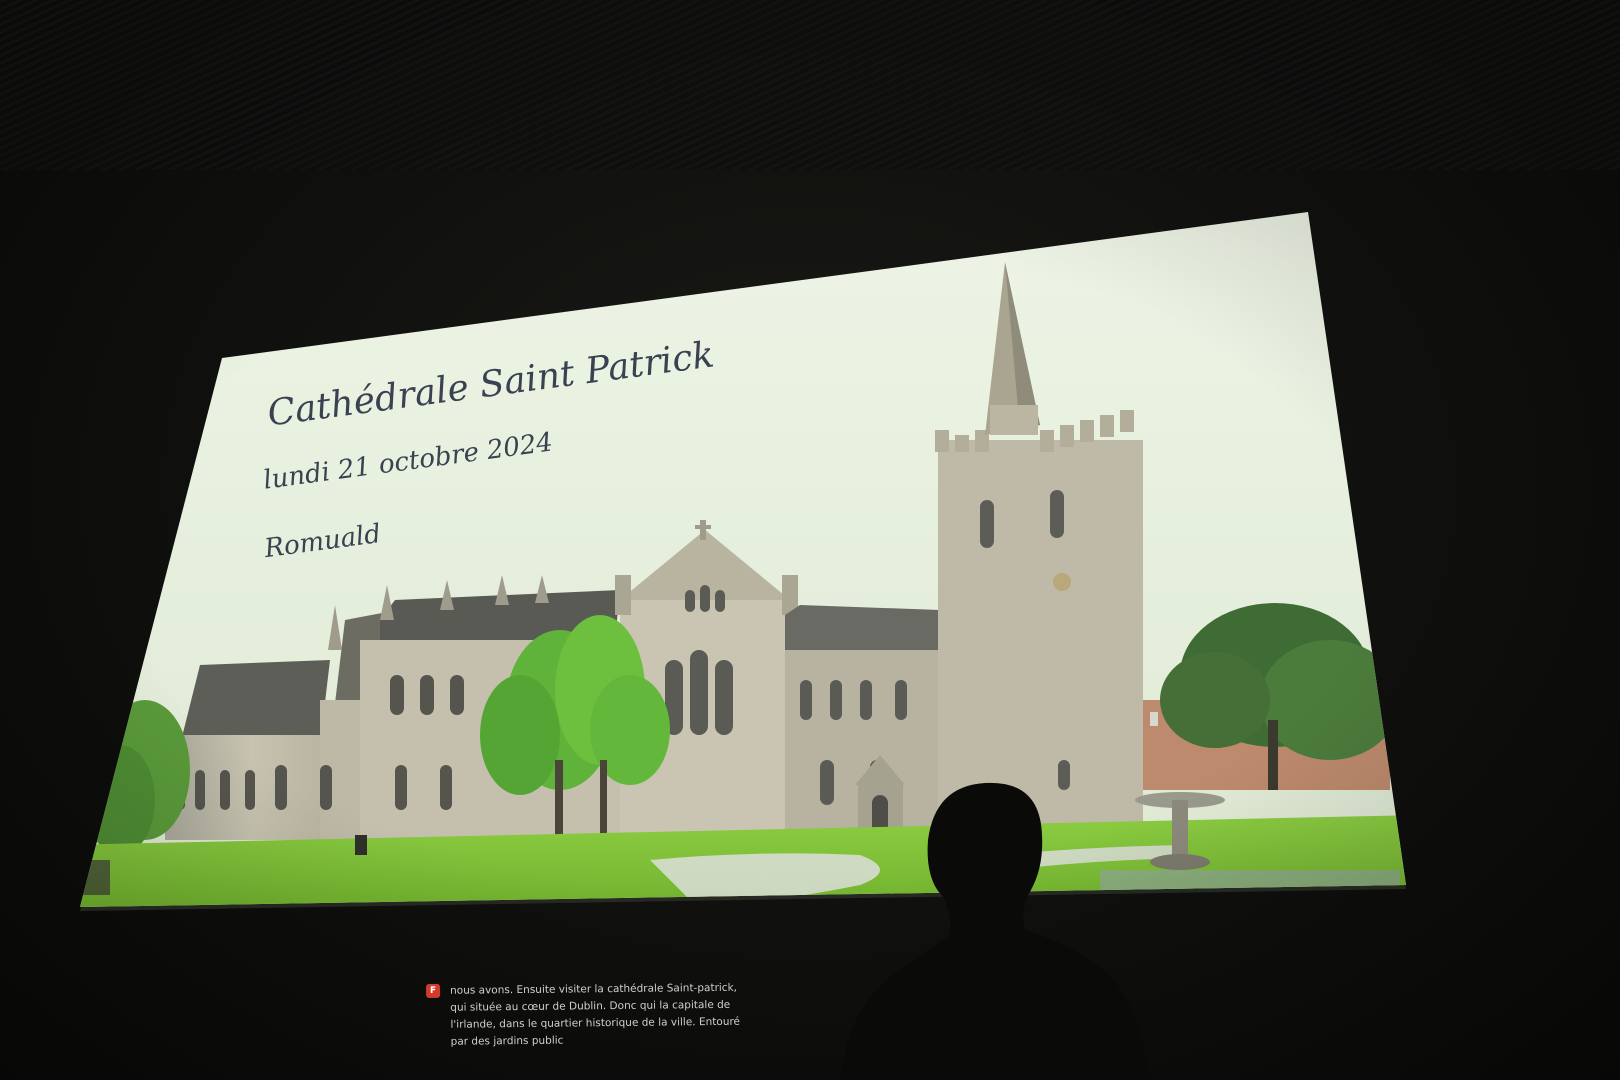  What do you see at coordinates (433, 990) in the screenshot?
I see `caption-badge: F` at bounding box center [433, 990].